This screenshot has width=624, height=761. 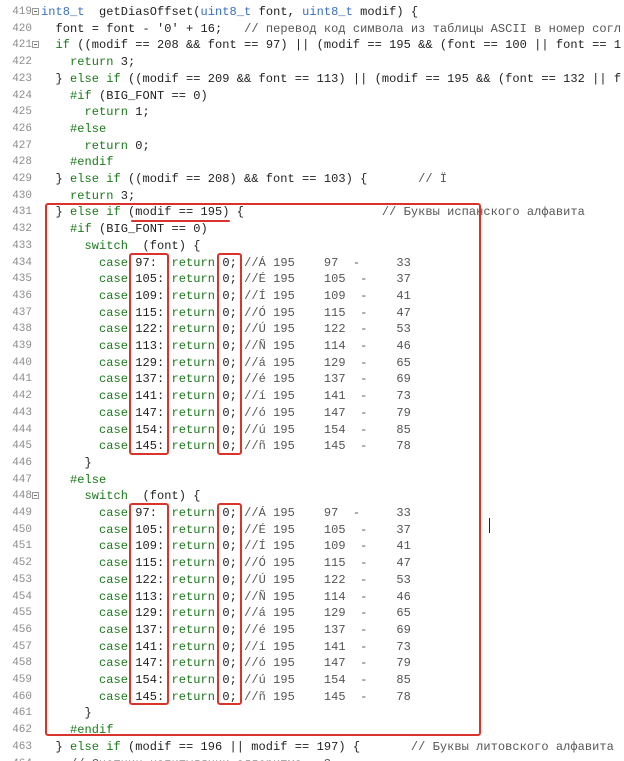 I want to click on line-number: 432, so click(x=22, y=229).